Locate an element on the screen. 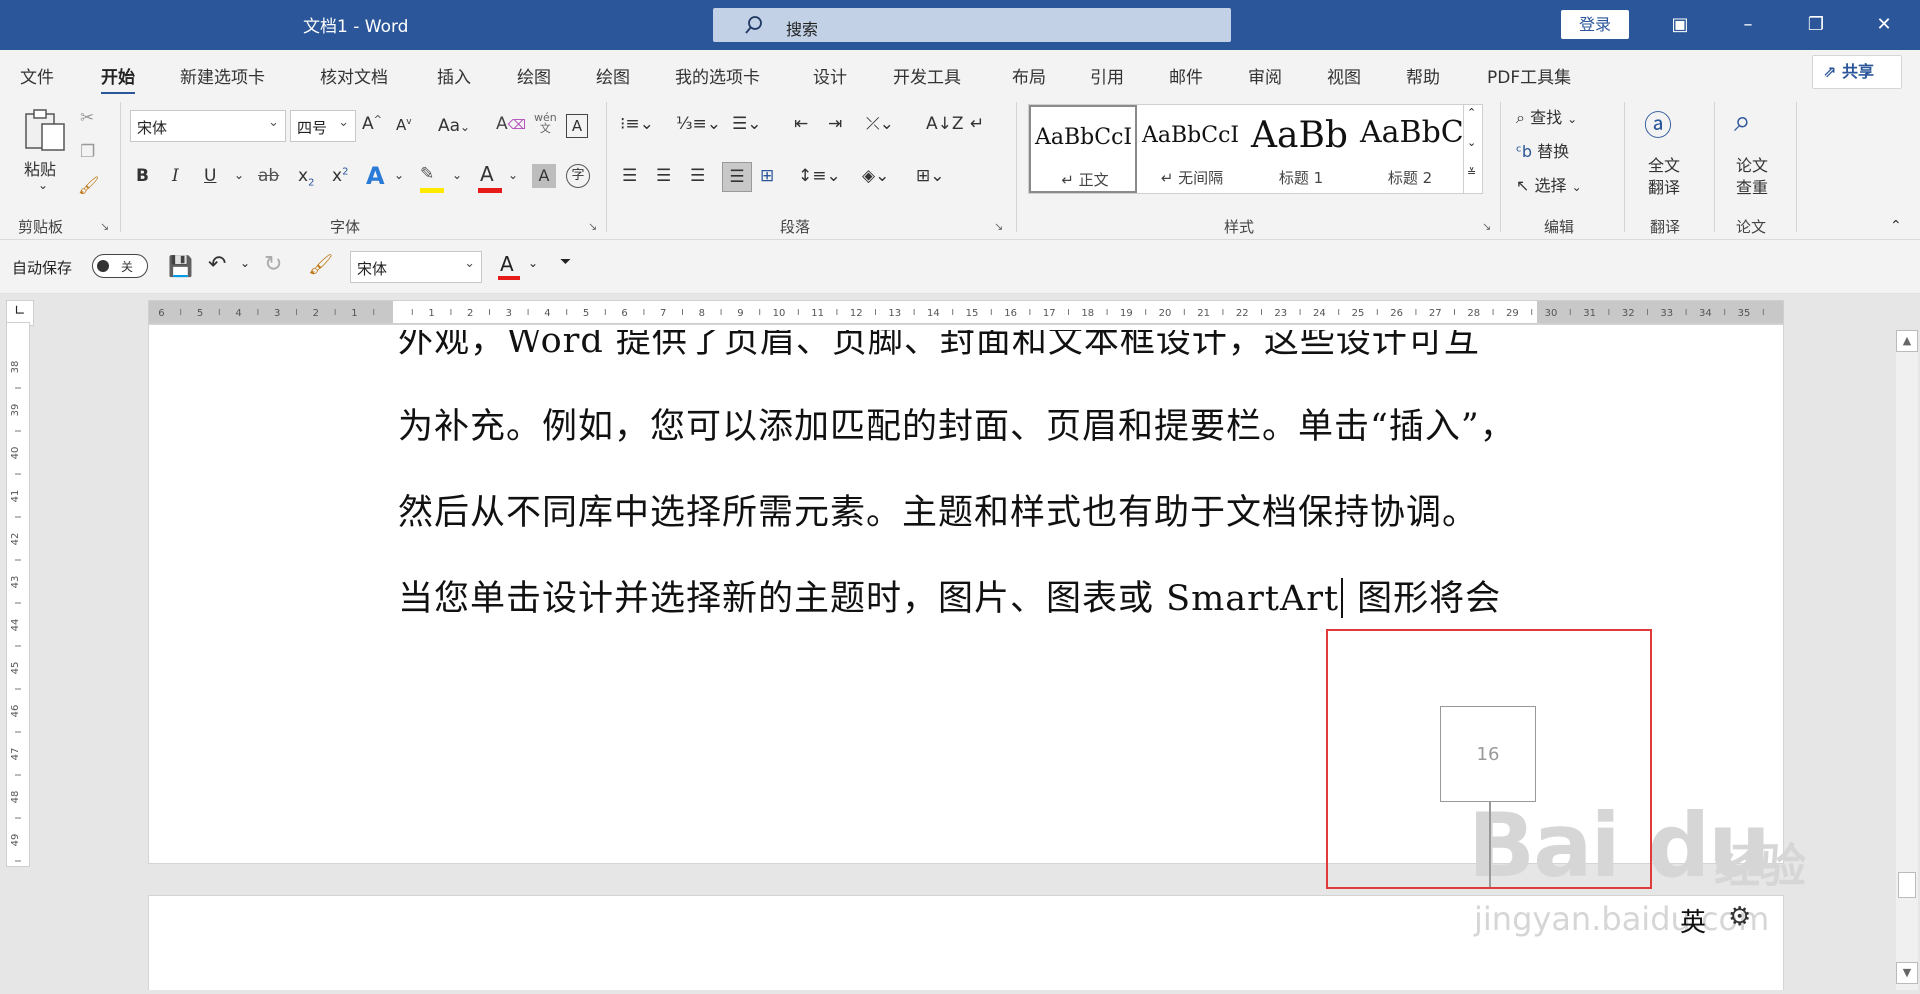  distributed-icon: ⊞ is located at coordinates (767, 176).